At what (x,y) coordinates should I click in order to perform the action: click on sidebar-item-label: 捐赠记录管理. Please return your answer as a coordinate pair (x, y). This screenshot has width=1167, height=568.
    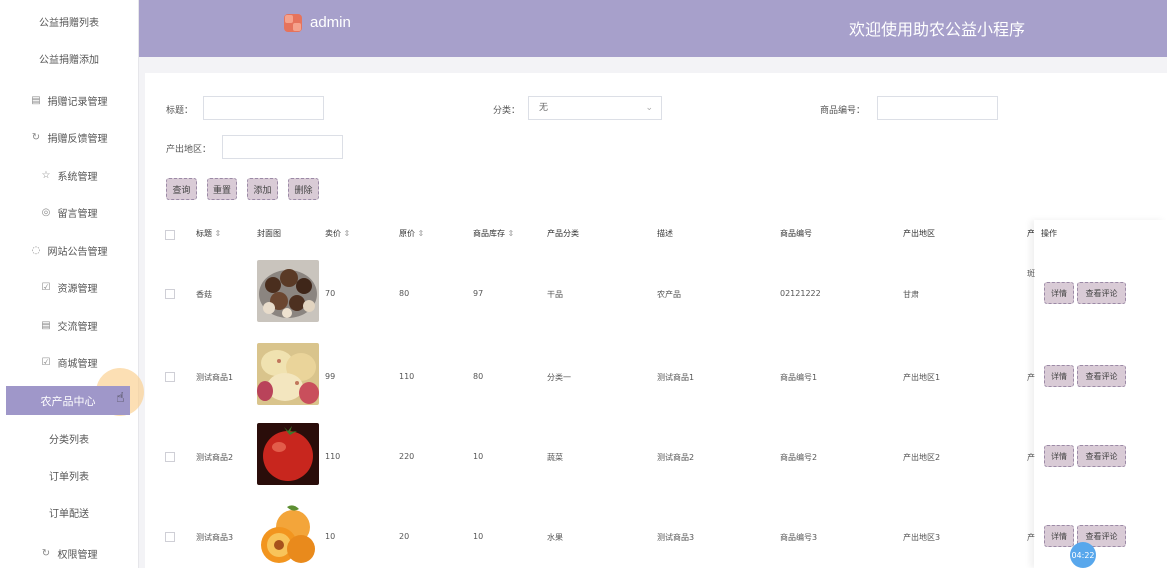
    Looking at the image, I should click on (77, 102).